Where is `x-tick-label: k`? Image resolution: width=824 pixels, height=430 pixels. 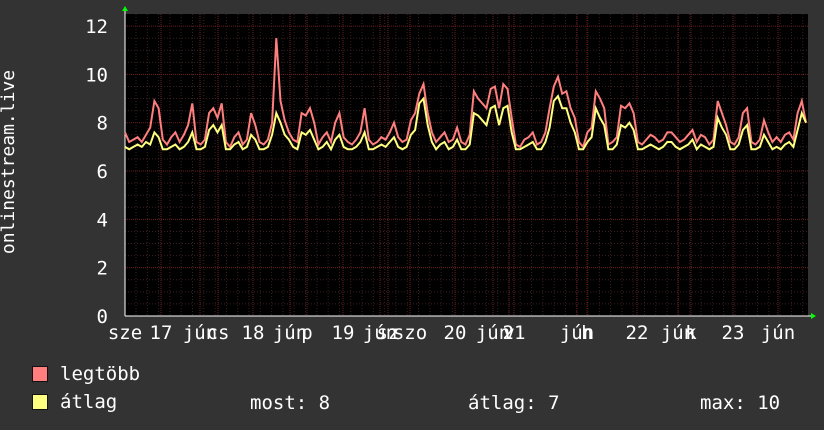 x-tick-label: k is located at coordinates (691, 333).